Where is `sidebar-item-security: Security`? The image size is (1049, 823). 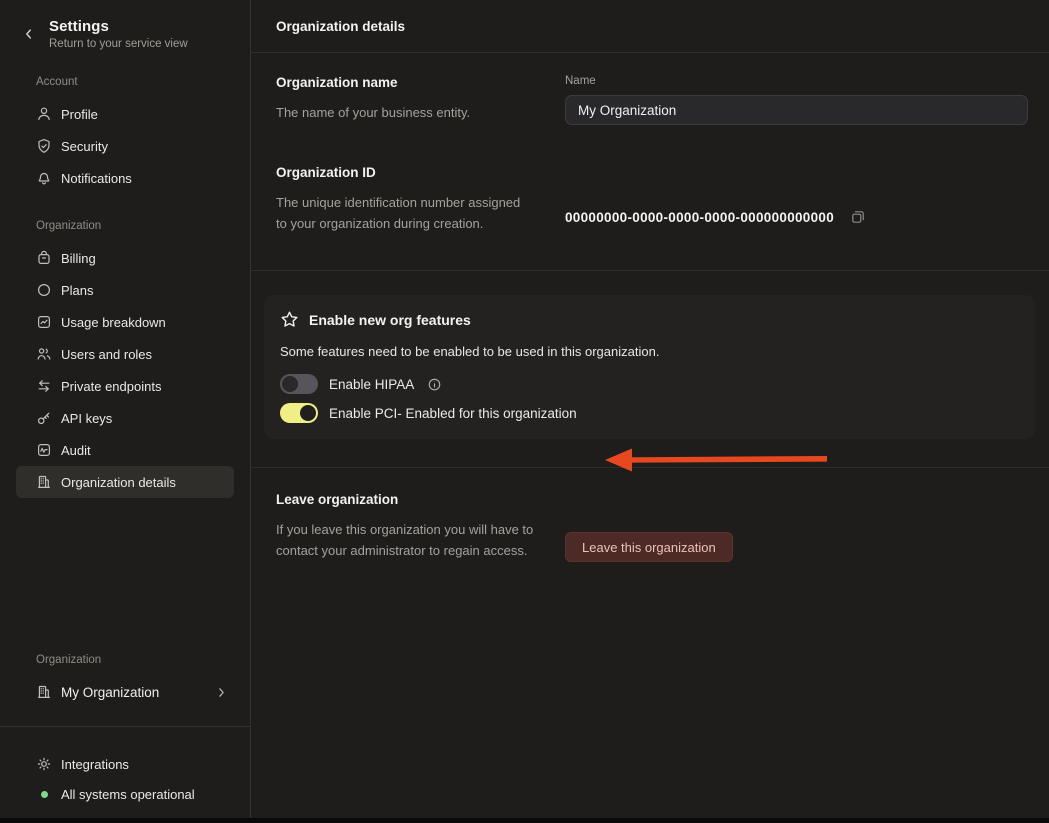 sidebar-item-security: Security is located at coordinates (125, 146).